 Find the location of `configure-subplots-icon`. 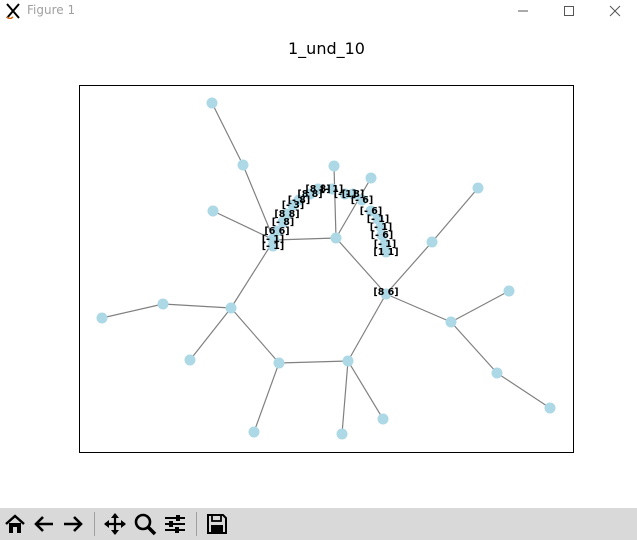

configure-subplots-icon is located at coordinates (175, 524).